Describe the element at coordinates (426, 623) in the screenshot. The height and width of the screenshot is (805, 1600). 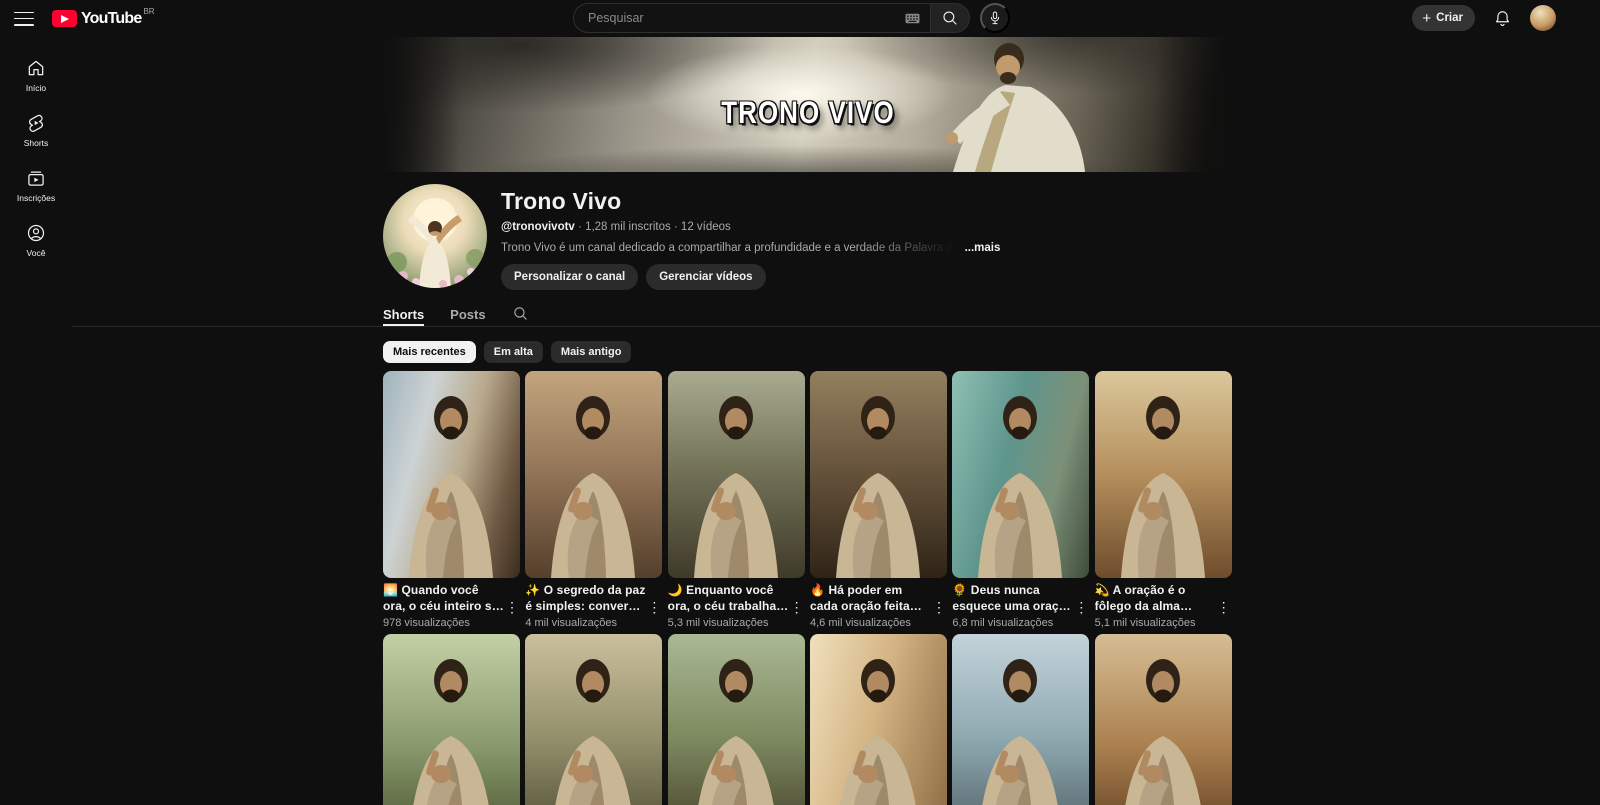
I see `short-views: 978 visualizações` at that location.